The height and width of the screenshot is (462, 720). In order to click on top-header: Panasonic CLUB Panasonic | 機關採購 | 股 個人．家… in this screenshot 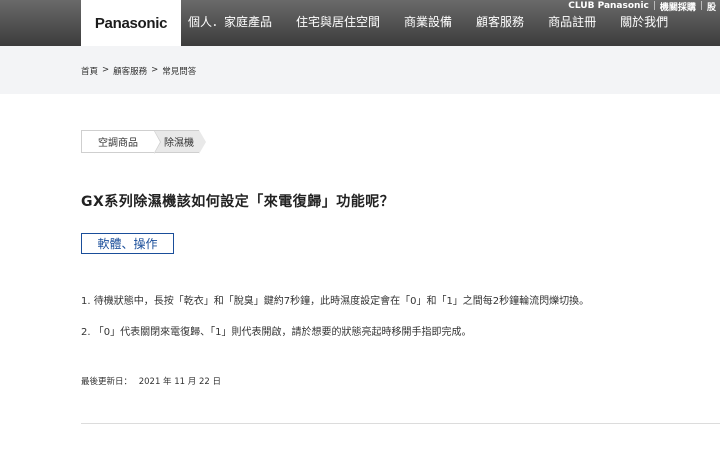, I will do `click(360, 23)`.